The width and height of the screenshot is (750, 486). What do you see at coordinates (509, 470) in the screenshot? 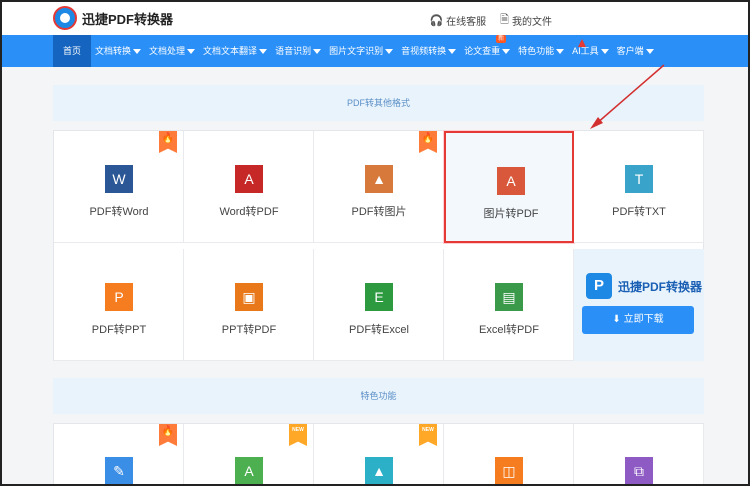
I see `crop-icon: ◫` at bounding box center [509, 470].